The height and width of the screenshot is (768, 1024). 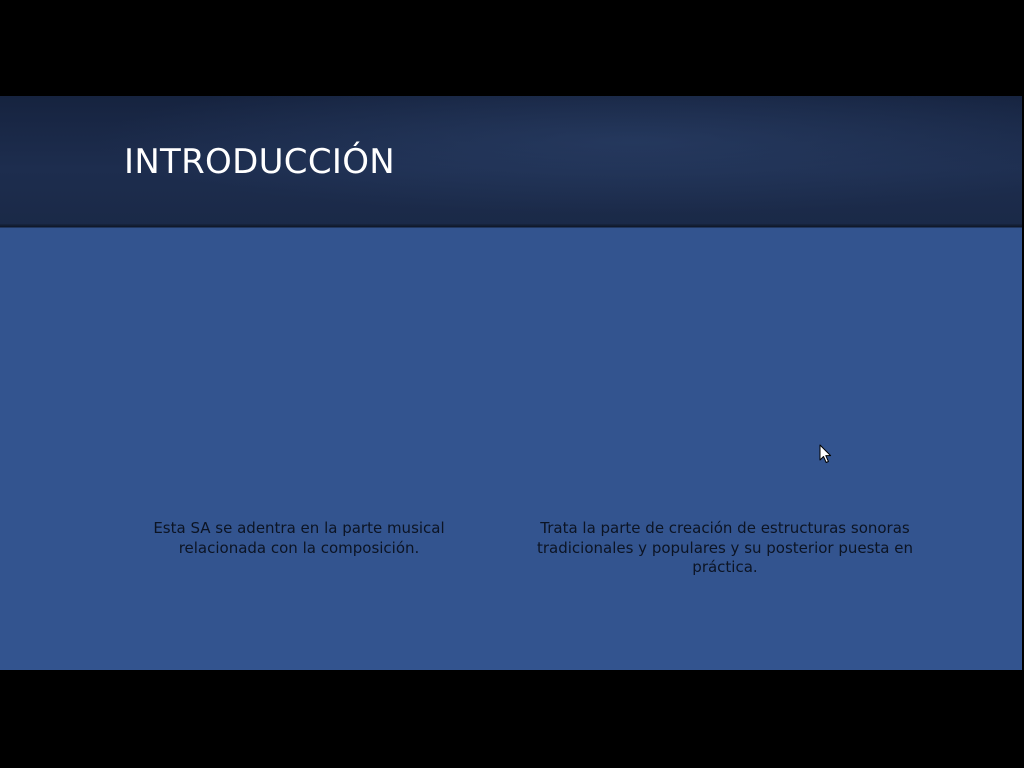 I want to click on mouse-pointer-icon, so click(x=825, y=453).